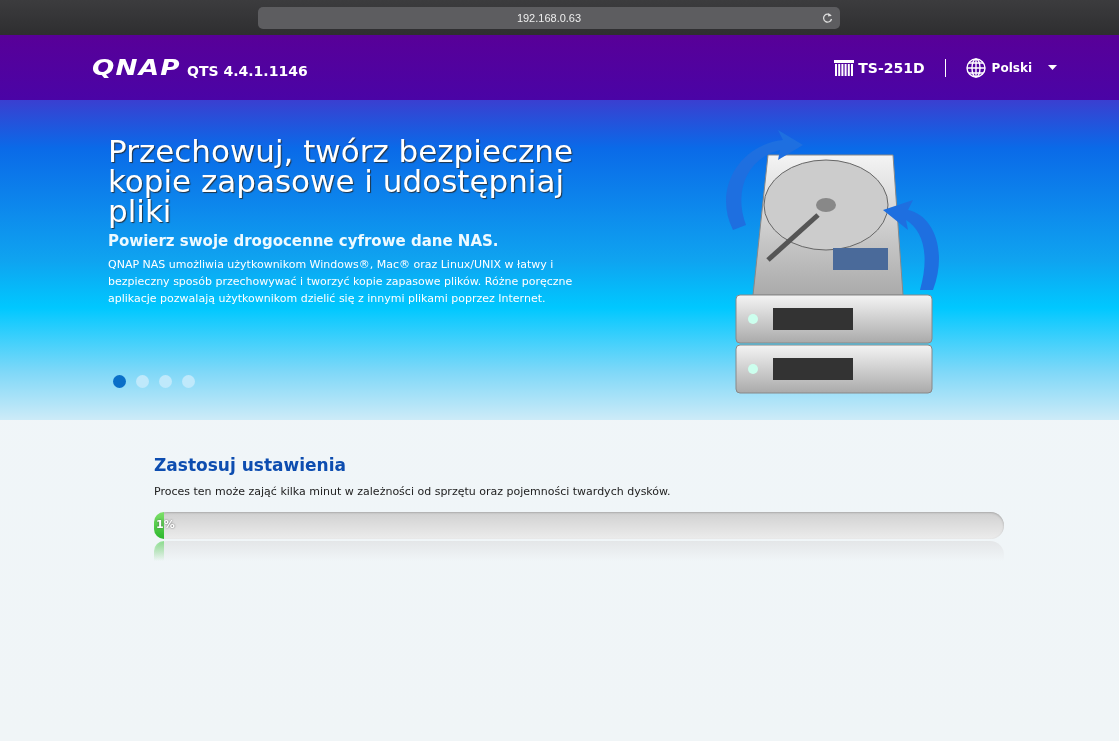 The image size is (1119, 741). Describe the element at coordinates (844, 67) in the screenshot. I see `server-icon` at that location.